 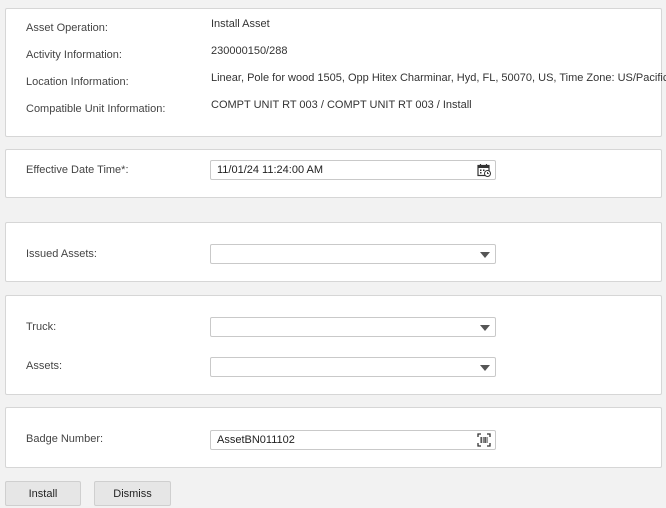 I want to click on issued-assets-panel: Issued Assets:, so click(x=333, y=252).